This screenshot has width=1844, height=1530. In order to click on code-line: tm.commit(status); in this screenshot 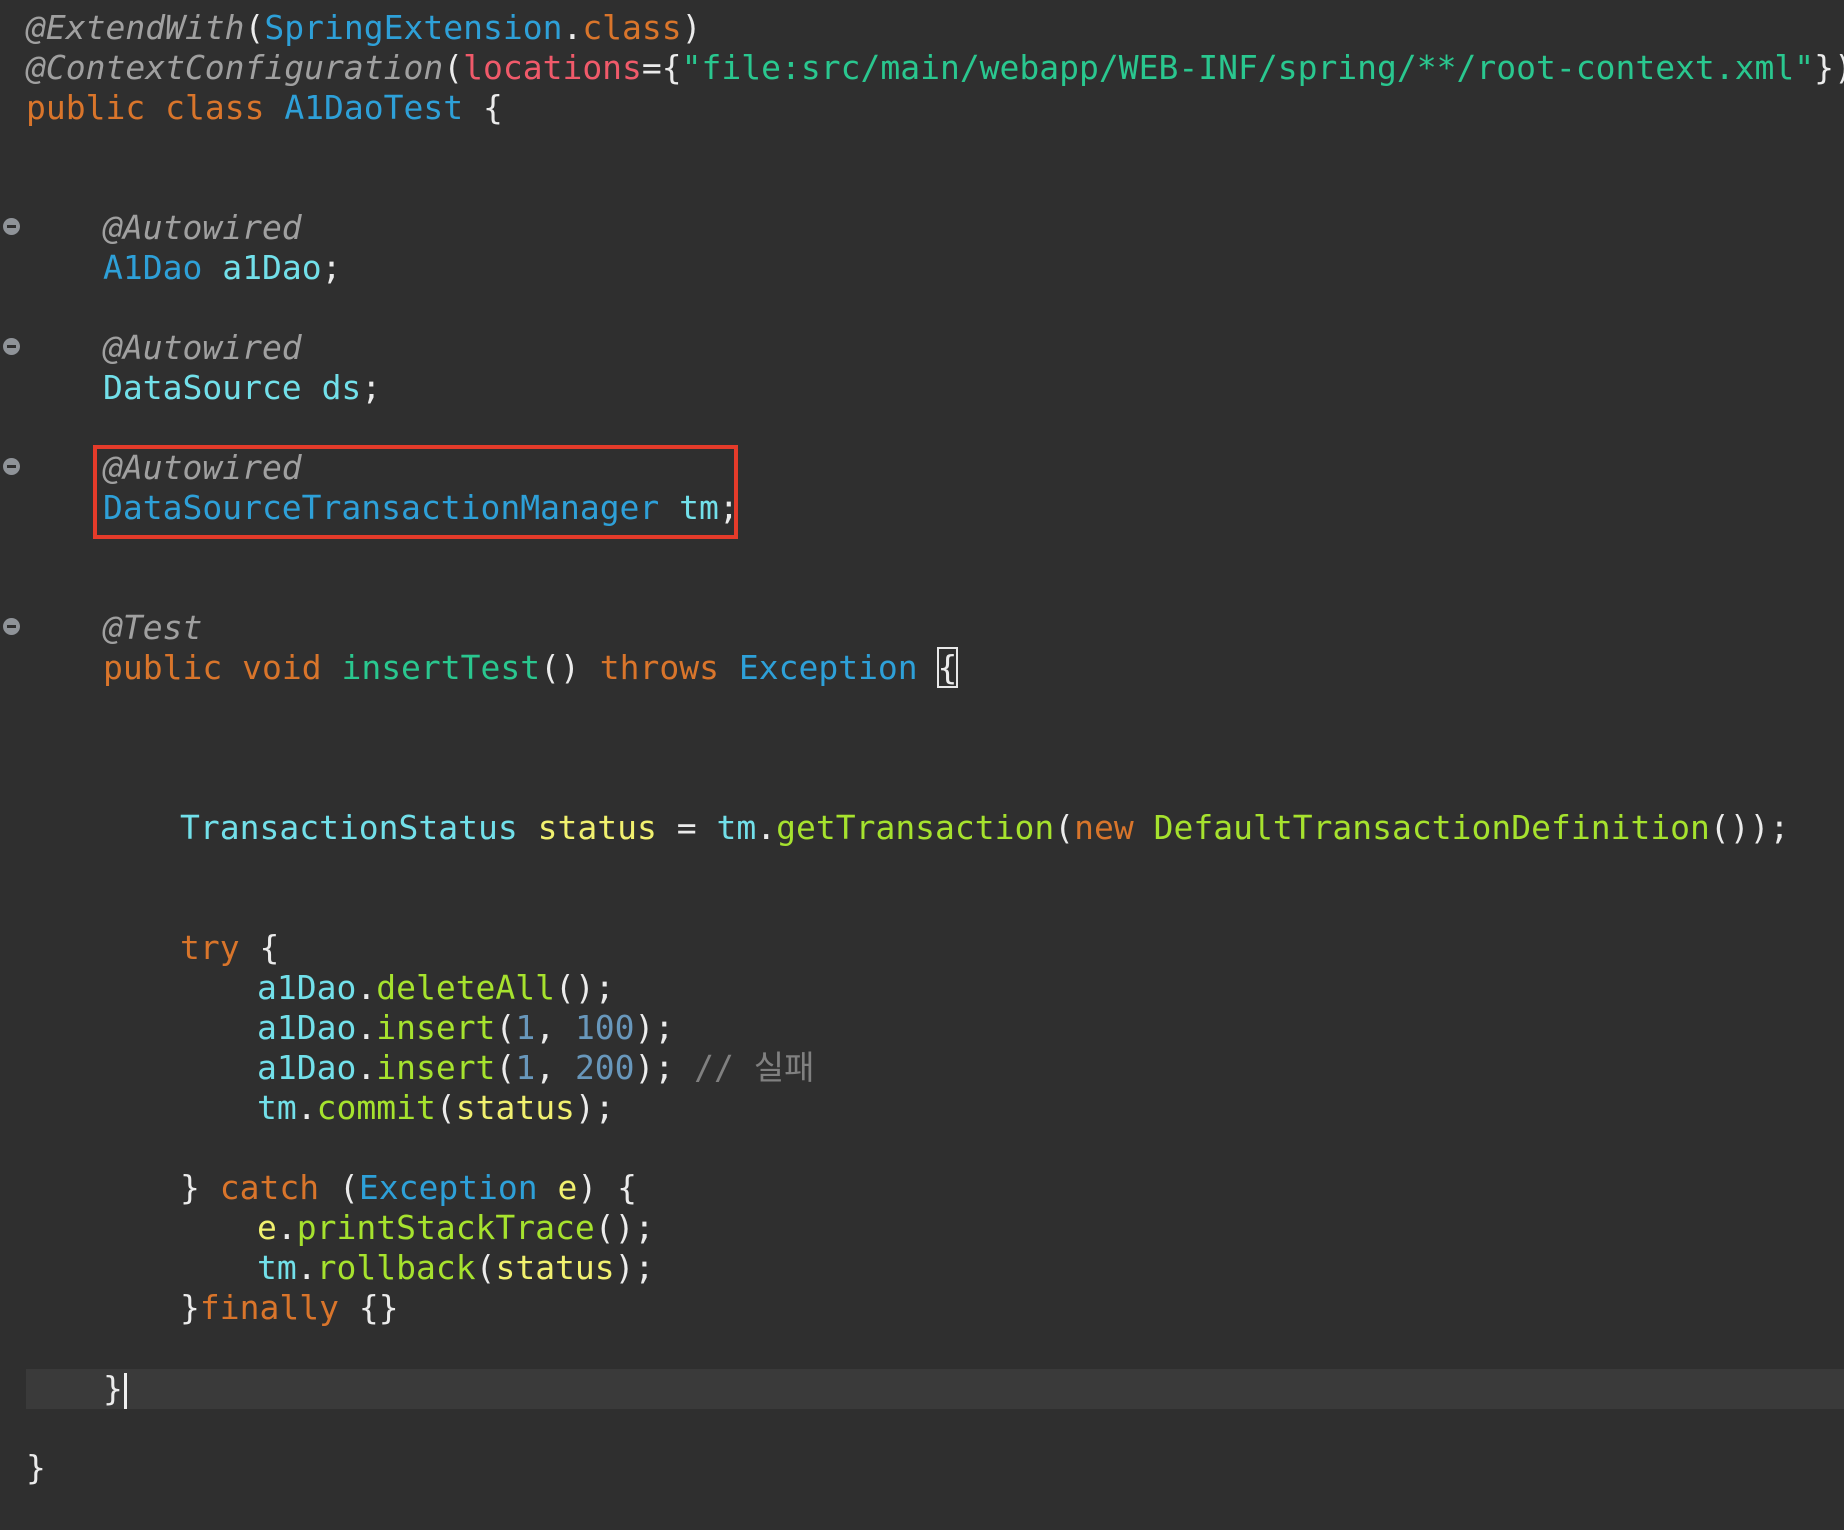, I will do `click(436, 1108)`.